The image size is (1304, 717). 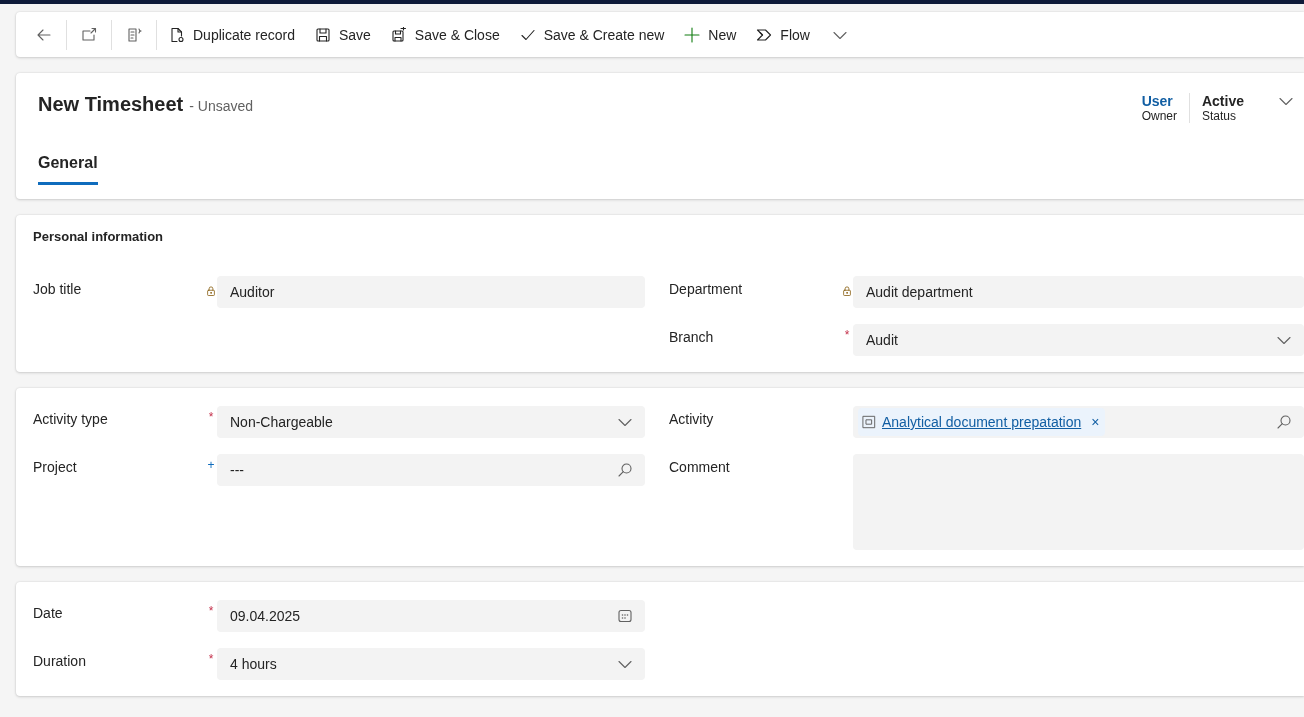 I want to click on tab: General, so click(x=68, y=165).